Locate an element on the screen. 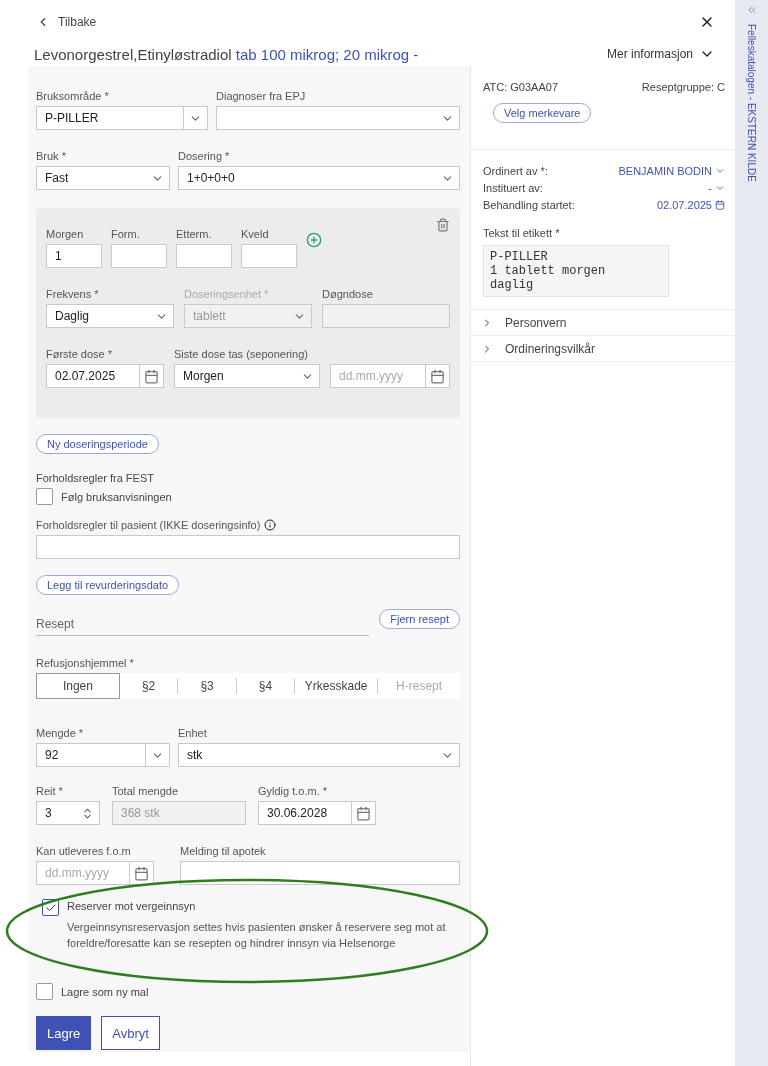 The image size is (768, 1066). field-label: Total mengde is located at coordinates (146, 791).